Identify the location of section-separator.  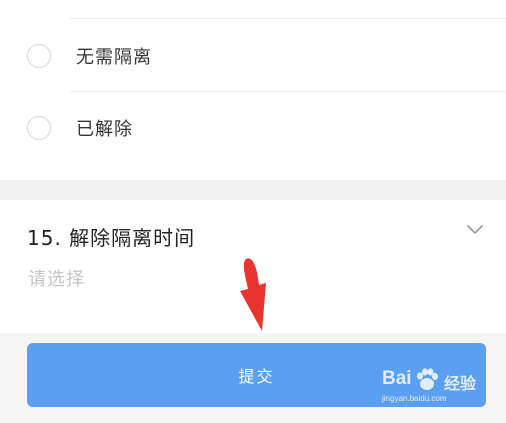
(253, 190).